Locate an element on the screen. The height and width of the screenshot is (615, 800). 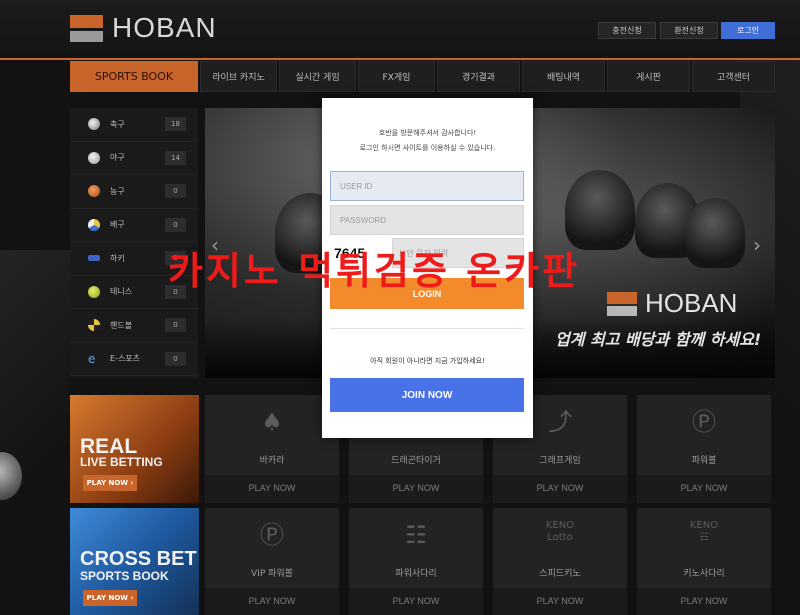
baseball-icon is located at coordinates (94, 157).